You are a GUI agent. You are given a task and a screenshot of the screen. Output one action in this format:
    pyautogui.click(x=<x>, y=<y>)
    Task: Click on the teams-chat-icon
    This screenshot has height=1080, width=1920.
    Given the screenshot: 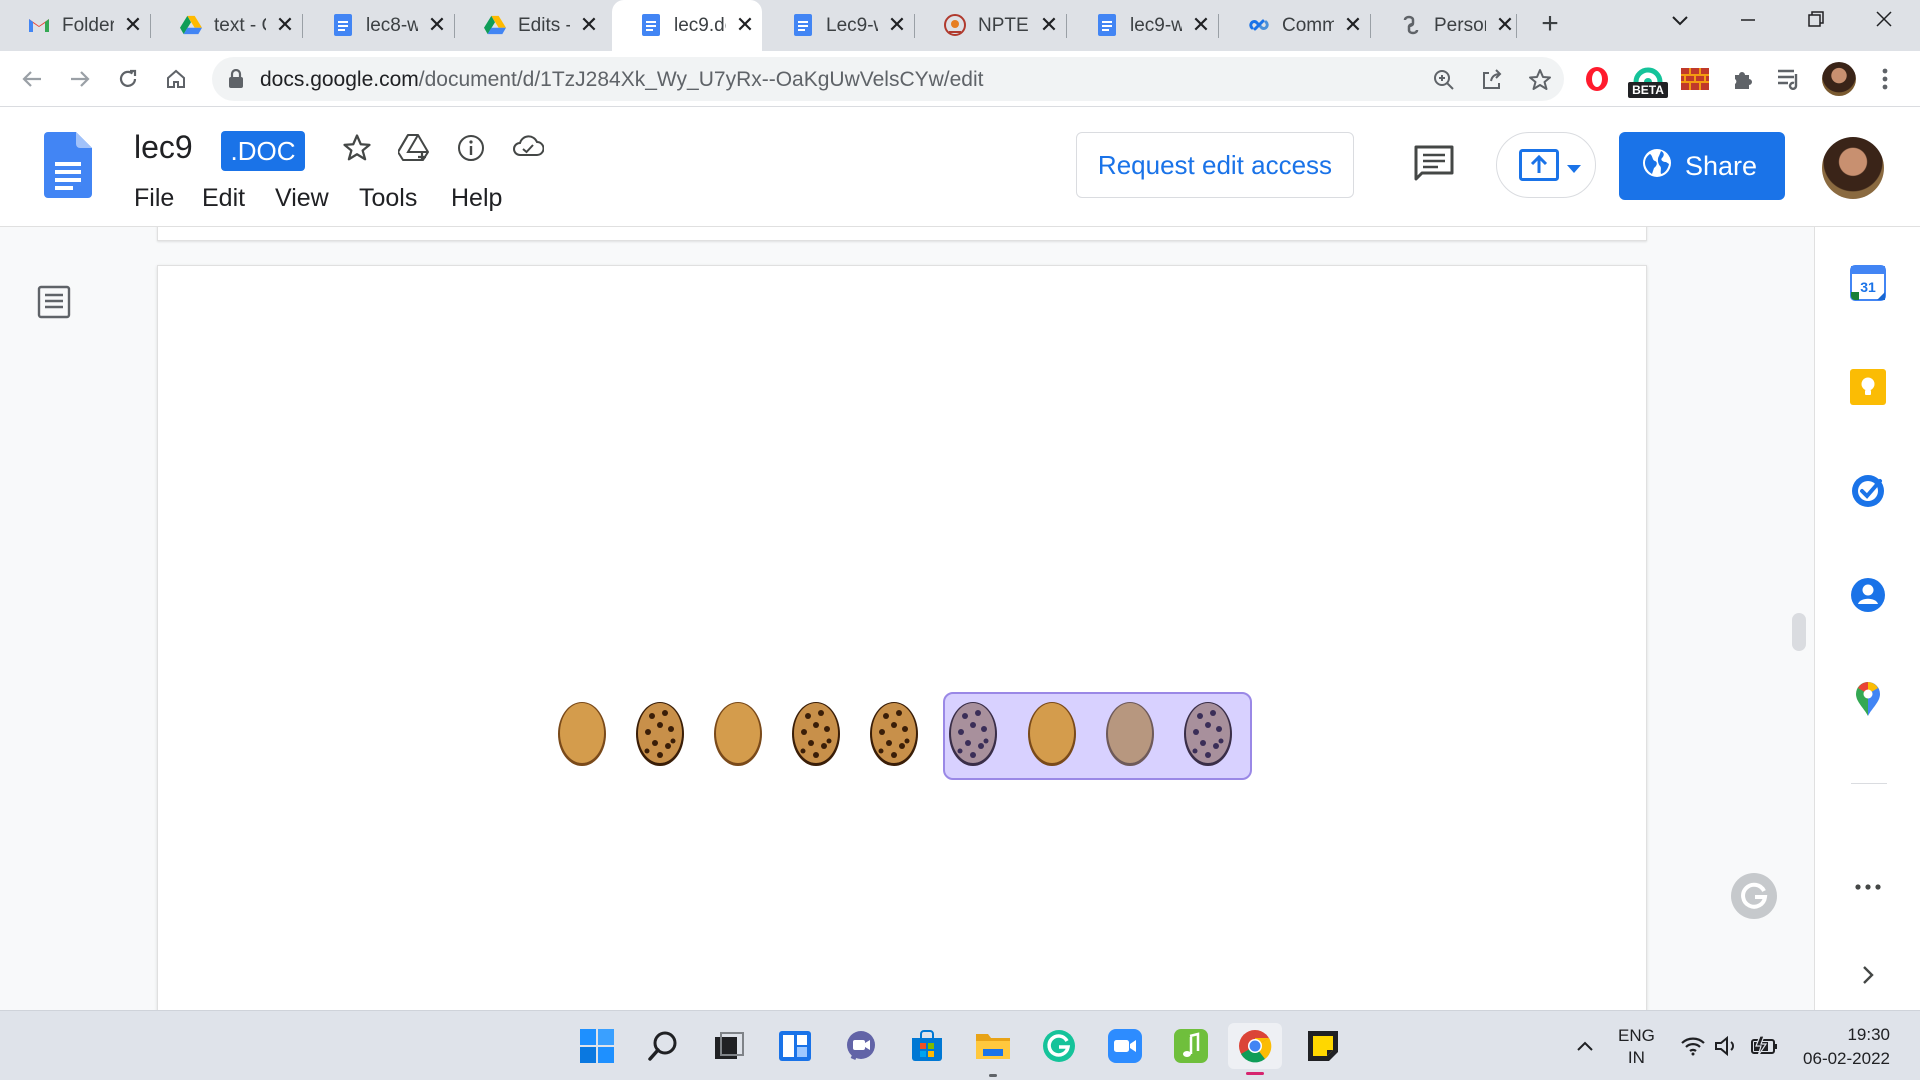 What is the action you would take?
    pyautogui.click(x=861, y=1046)
    